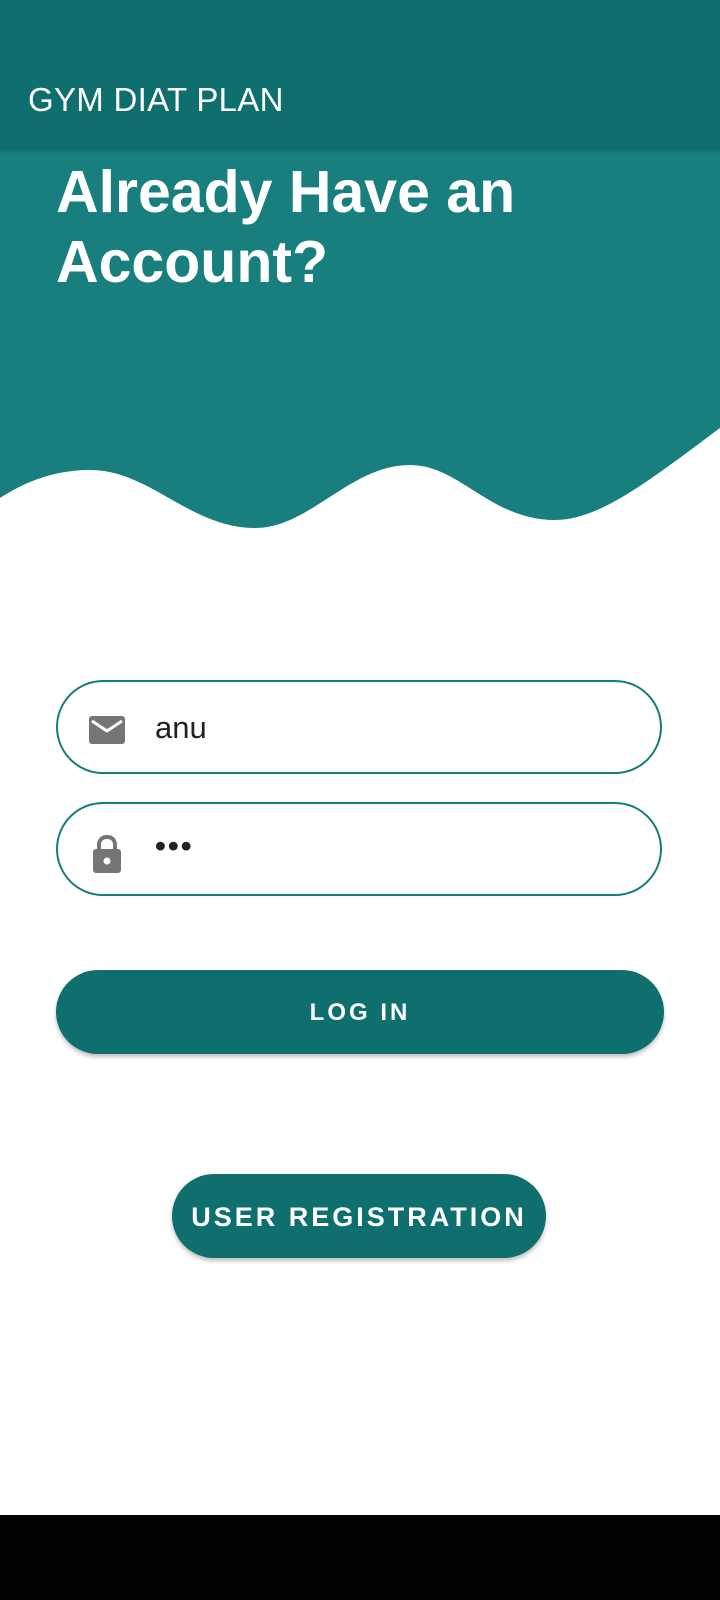 This screenshot has height=1600, width=720. Describe the element at coordinates (286, 227) in the screenshot. I see `page-heading: Already Have an Account?` at that location.